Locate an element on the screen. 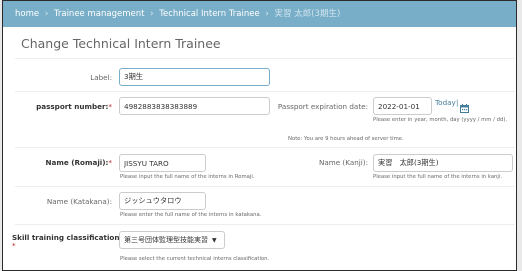 Image resolution: width=522 pixels, height=271 pixels. skill-classification-label: Skill training classification: is located at coordinates (67, 237).